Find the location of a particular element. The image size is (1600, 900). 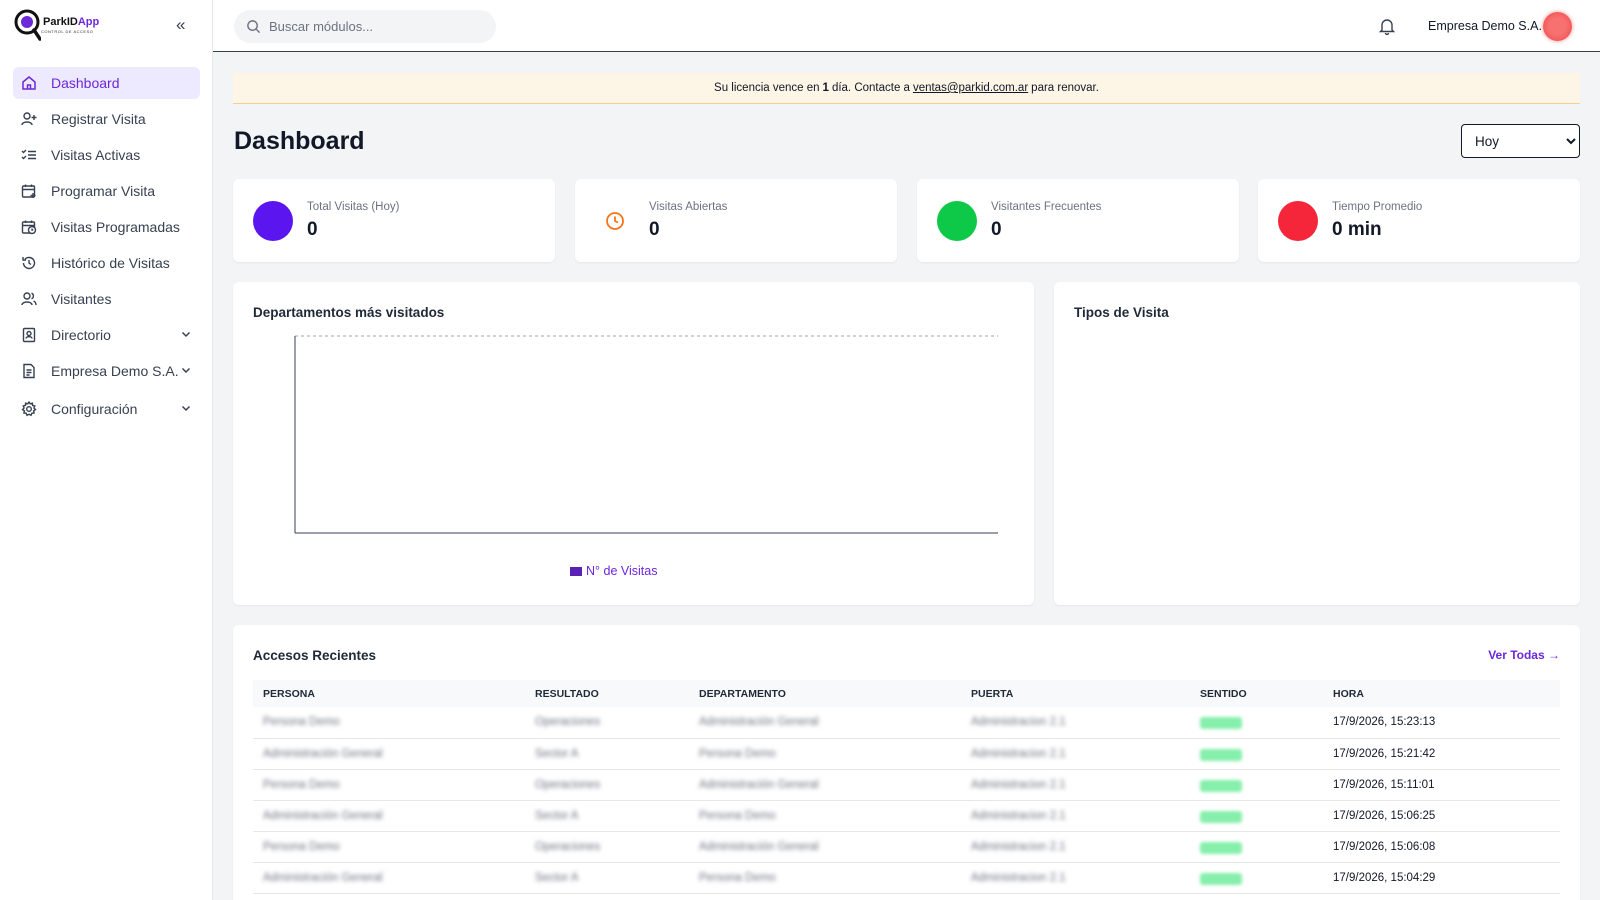

company-name: Empresa Demo S.A. is located at coordinates (1485, 26).